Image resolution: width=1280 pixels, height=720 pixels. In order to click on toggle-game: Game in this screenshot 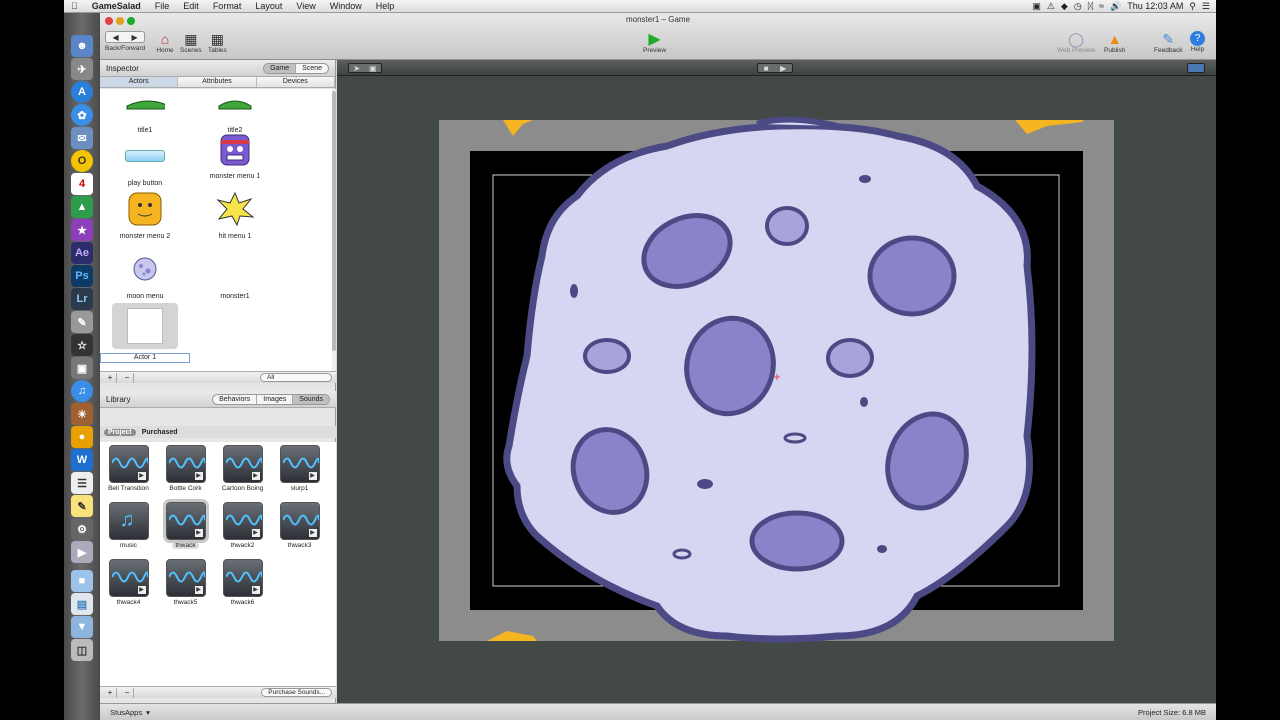, I will do `click(280, 68)`.